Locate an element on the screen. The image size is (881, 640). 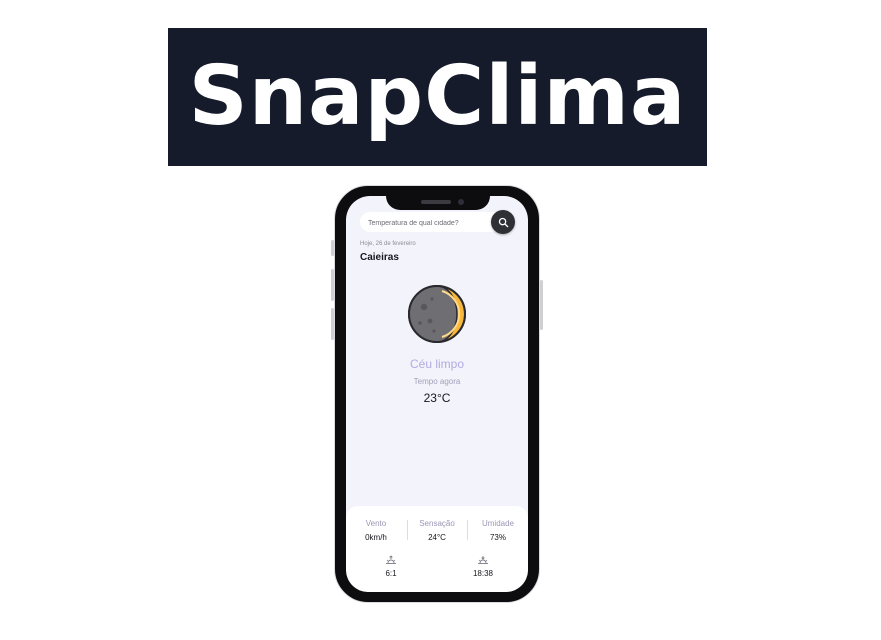
current-temperature: 23°C is located at coordinates (437, 398).